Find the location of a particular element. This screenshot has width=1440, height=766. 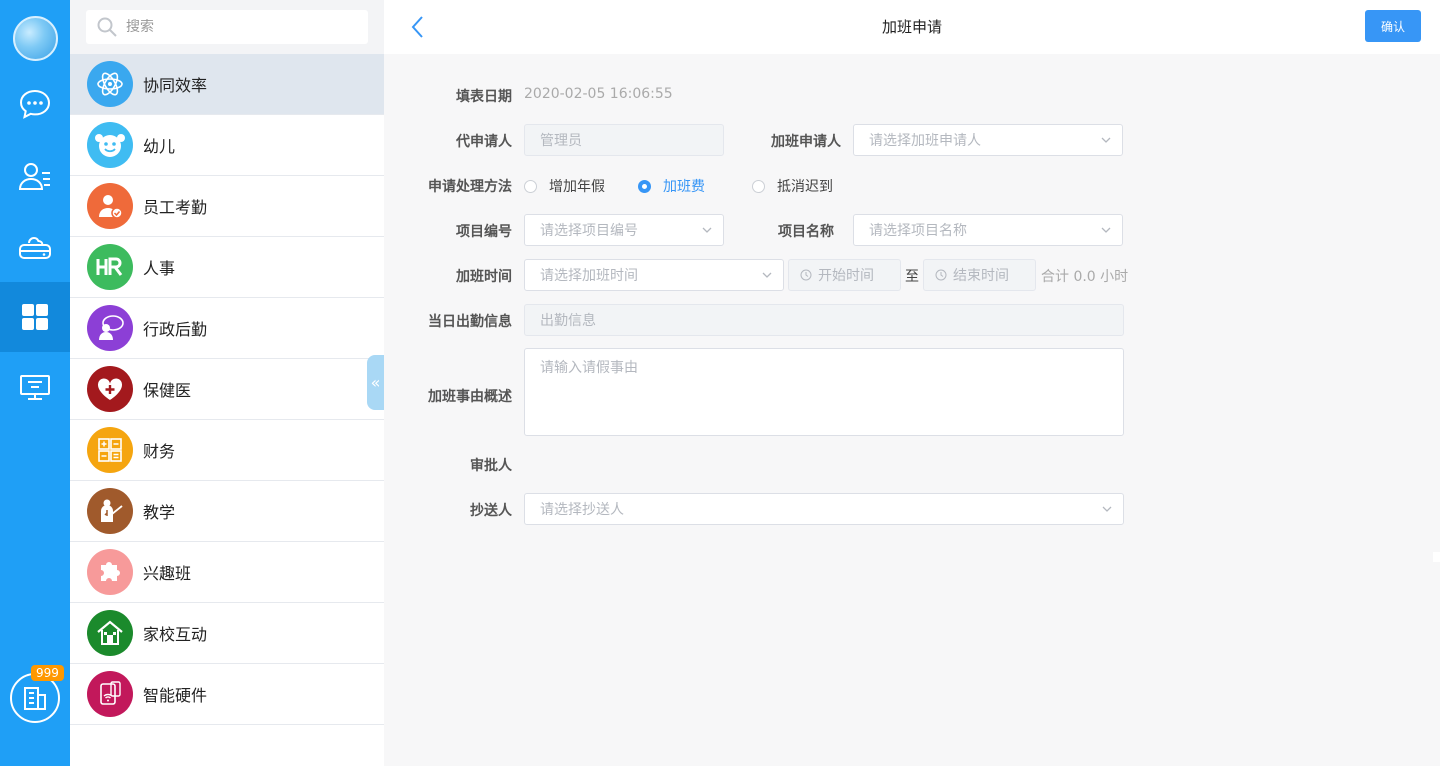

left-rail: 999 is located at coordinates (35, 383).